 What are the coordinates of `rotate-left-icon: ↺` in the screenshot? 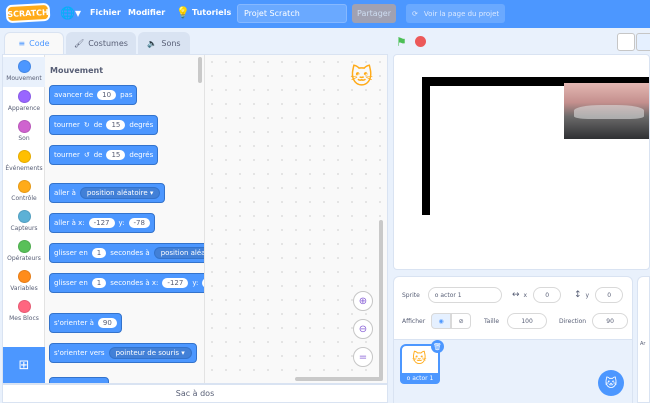 It's located at (86, 155).